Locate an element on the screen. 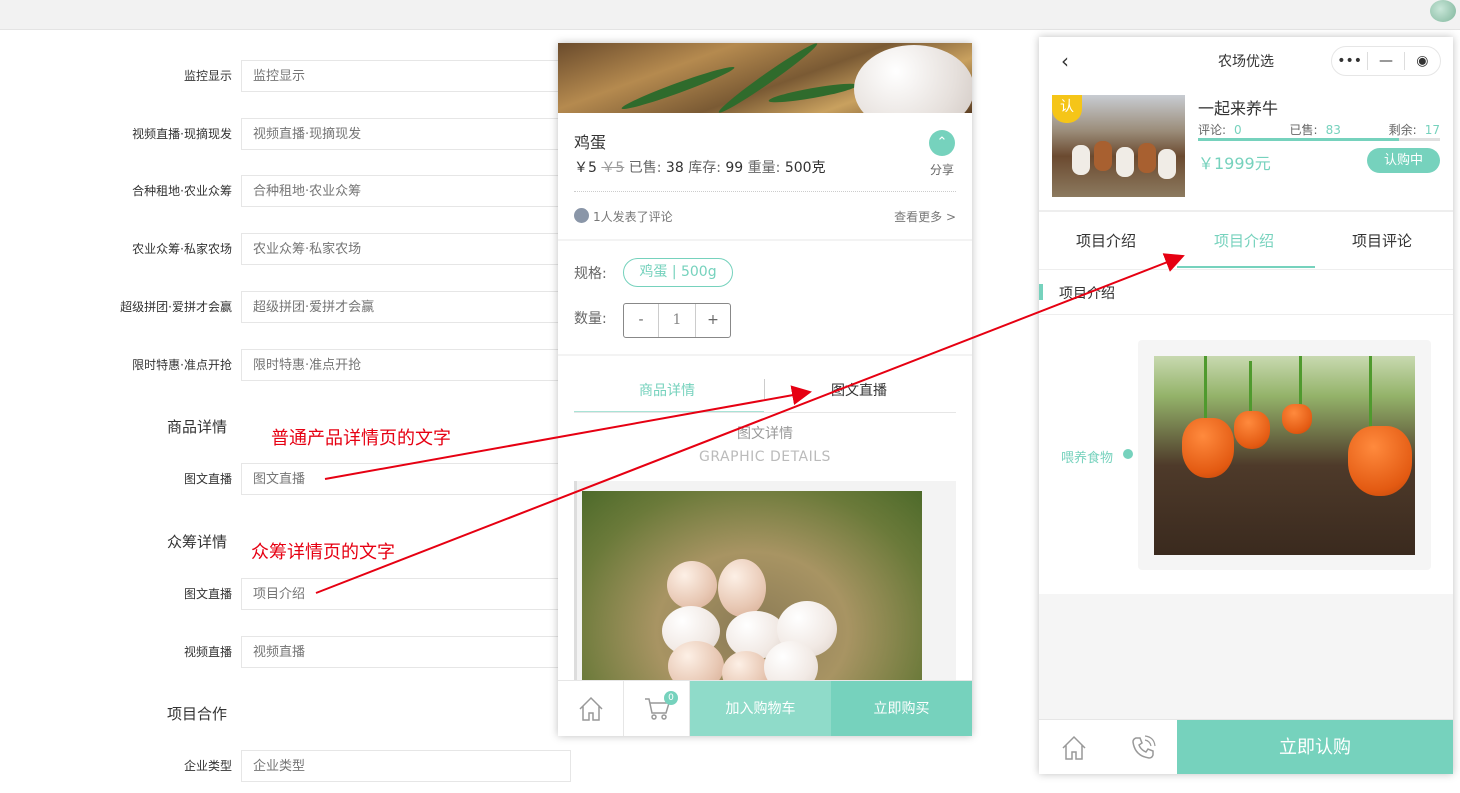 Image resolution: width=1460 pixels, height=793 pixels. subscribe-now-button: 立即认购 is located at coordinates (1315, 747).